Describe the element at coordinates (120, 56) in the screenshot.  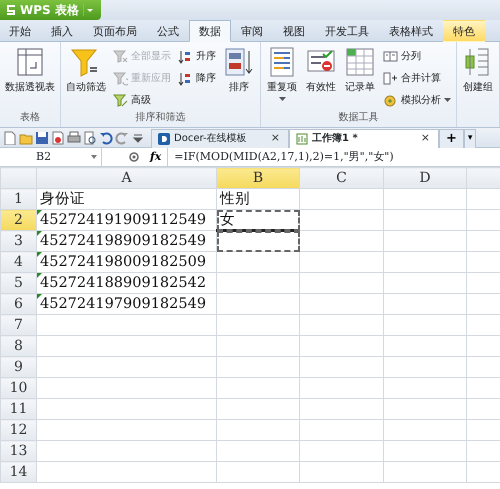
I see `filter-clear-icon` at that location.